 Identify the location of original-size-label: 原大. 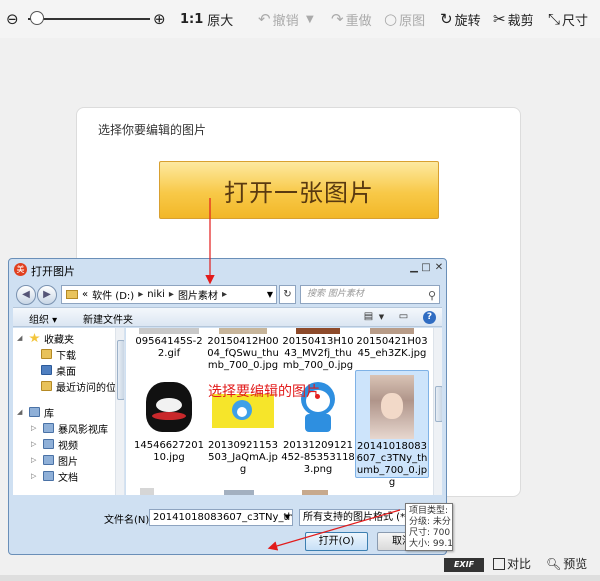
(220, 21).